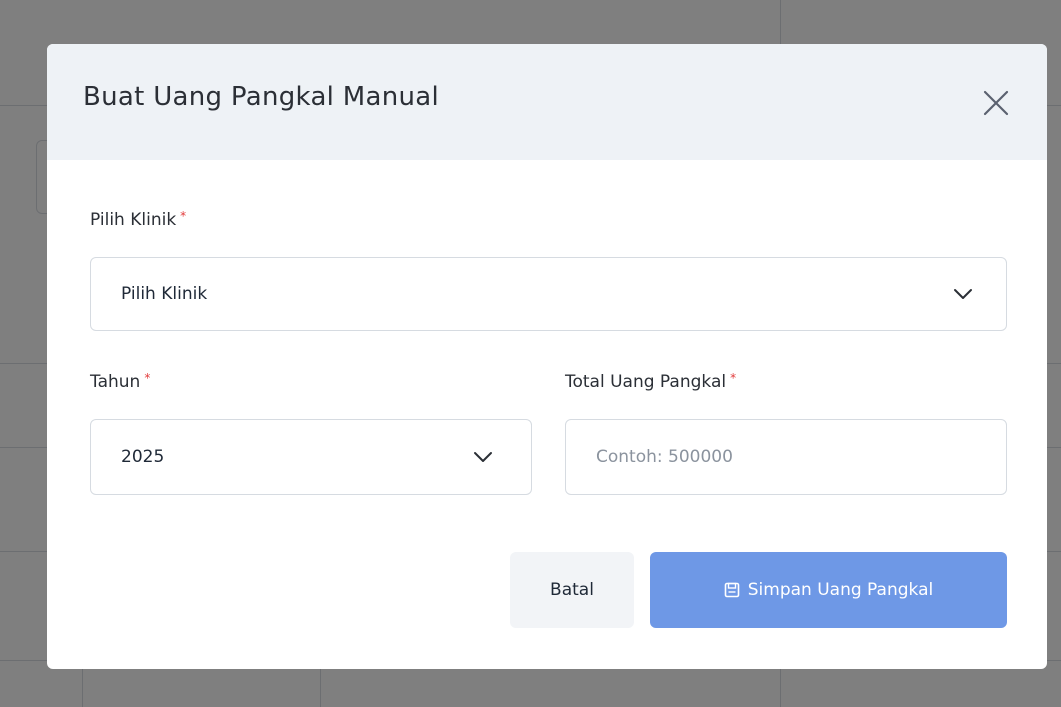 This screenshot has width=1061, height=707. What do you see at coordinates (840, 590) in the screenshot?
I see `save-button-label: Simpan Uang Pangkal` at bounding box center [840, 590].